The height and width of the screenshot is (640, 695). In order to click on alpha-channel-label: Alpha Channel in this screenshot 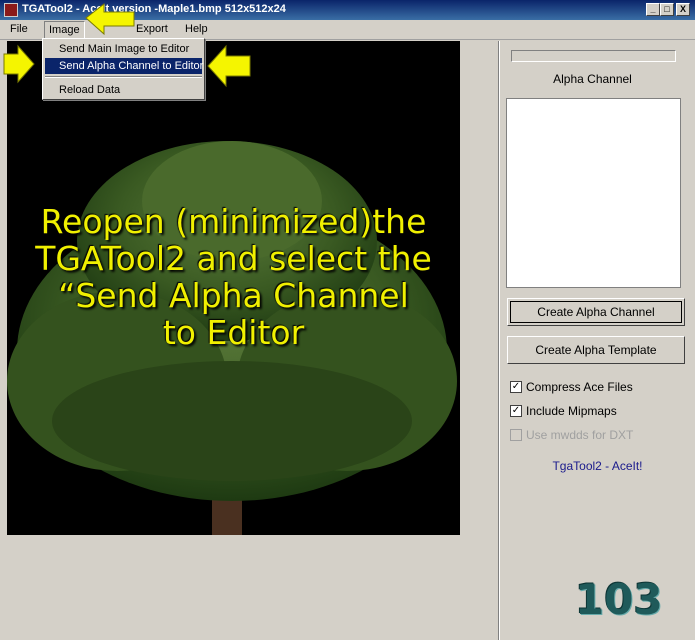, I will do `click(592, 79)`.